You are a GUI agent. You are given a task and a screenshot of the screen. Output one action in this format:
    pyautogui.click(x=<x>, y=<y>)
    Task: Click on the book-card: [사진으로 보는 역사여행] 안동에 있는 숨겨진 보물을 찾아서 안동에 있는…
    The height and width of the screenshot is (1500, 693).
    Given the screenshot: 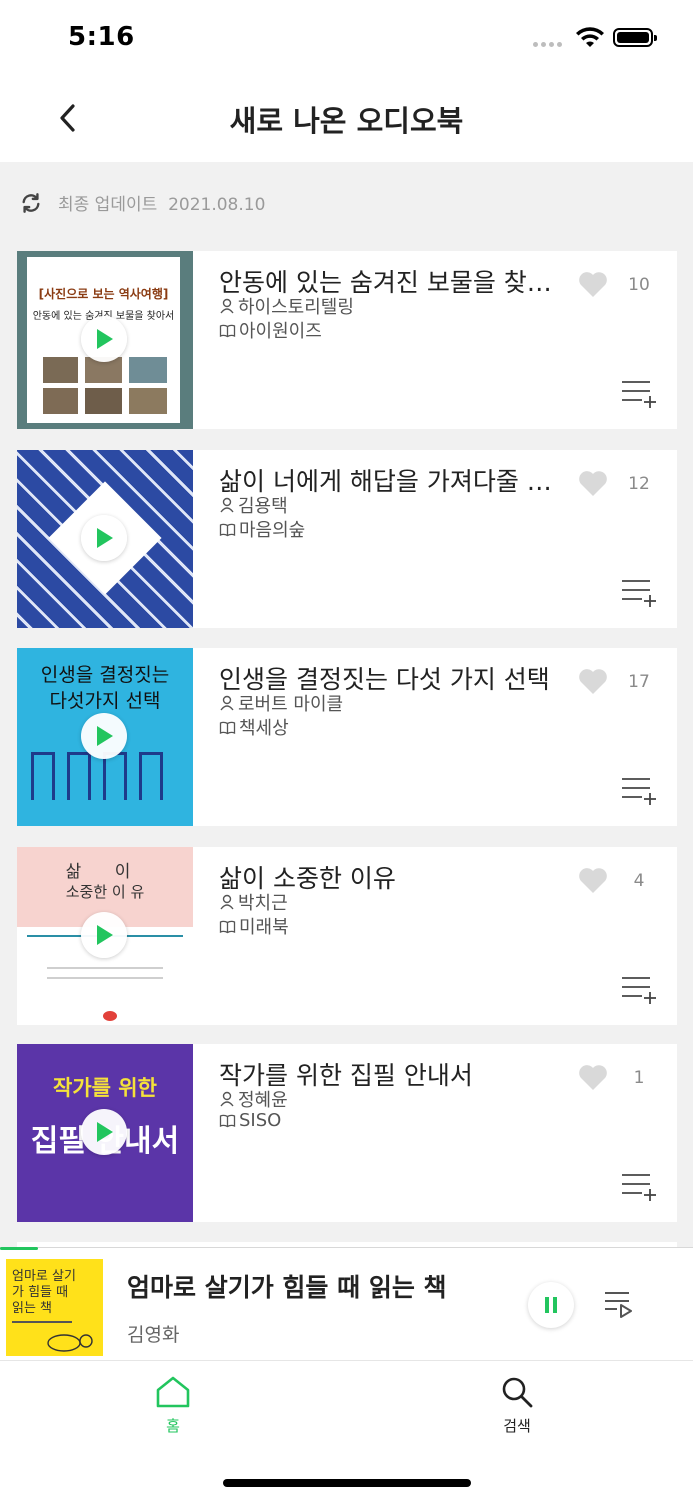 What is the action you would take?
    pyautogui.click(x=347, y=340)
    